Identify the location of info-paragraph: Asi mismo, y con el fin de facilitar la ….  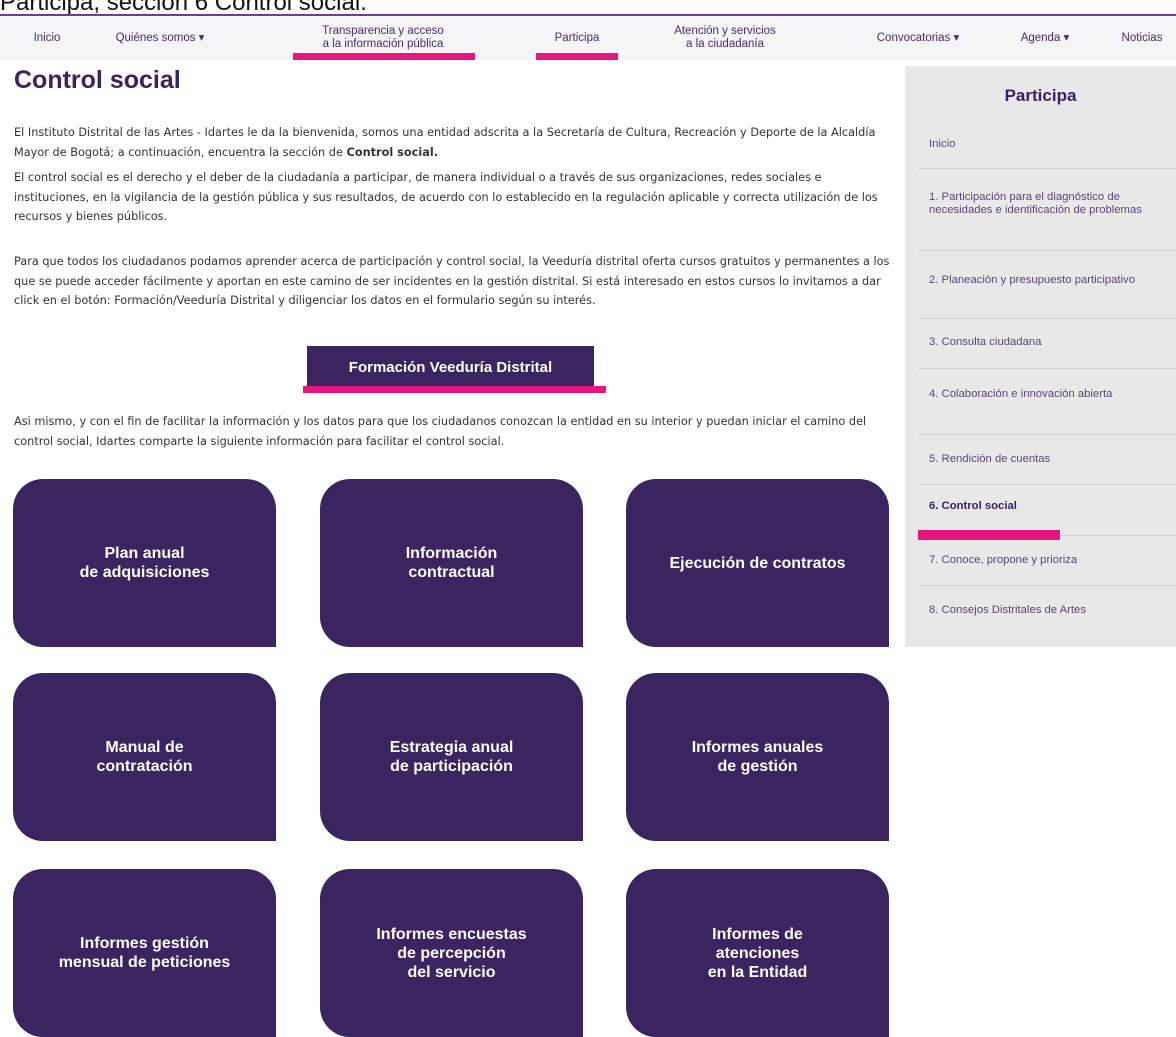
(440, 431).